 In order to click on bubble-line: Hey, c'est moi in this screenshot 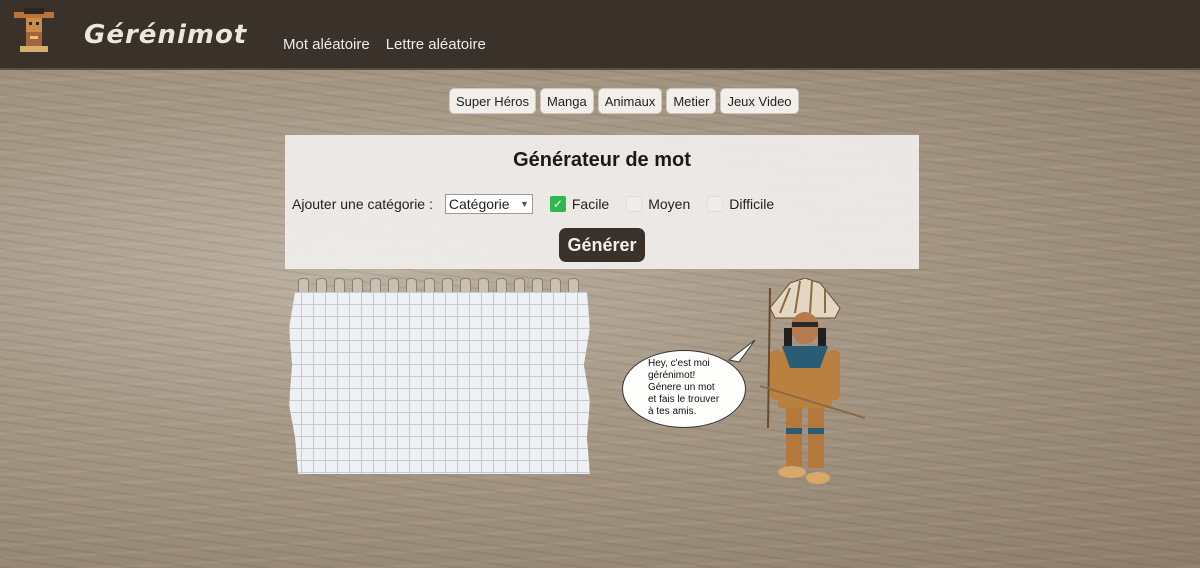, I will do `click(679, 363)`.